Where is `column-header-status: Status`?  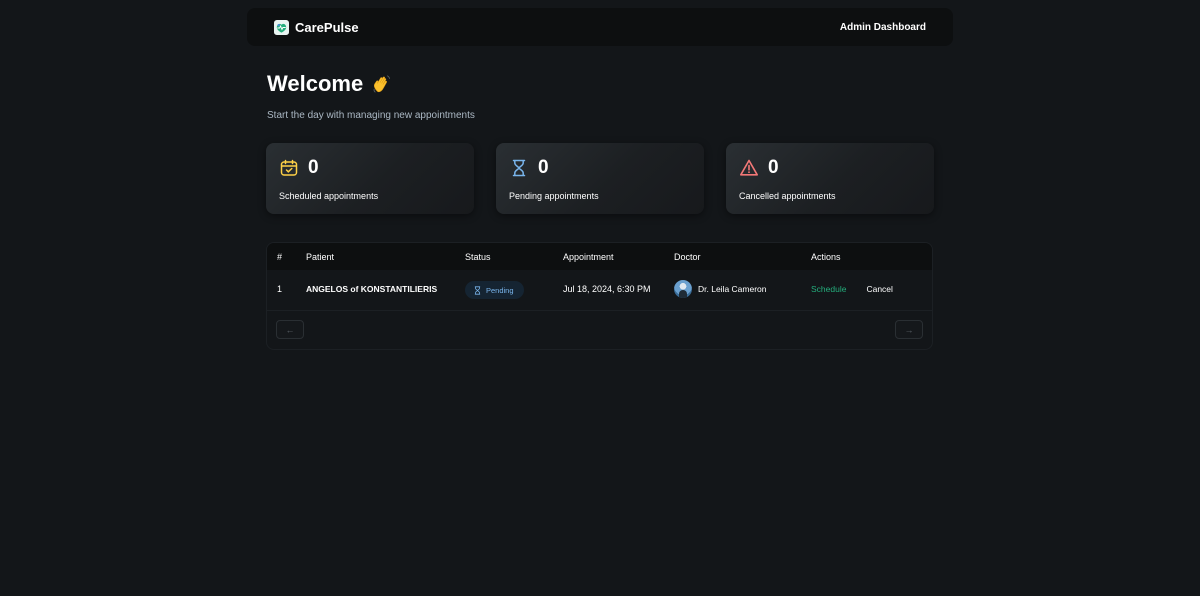
column-header-status: Status is located at coordinates (478, 256).